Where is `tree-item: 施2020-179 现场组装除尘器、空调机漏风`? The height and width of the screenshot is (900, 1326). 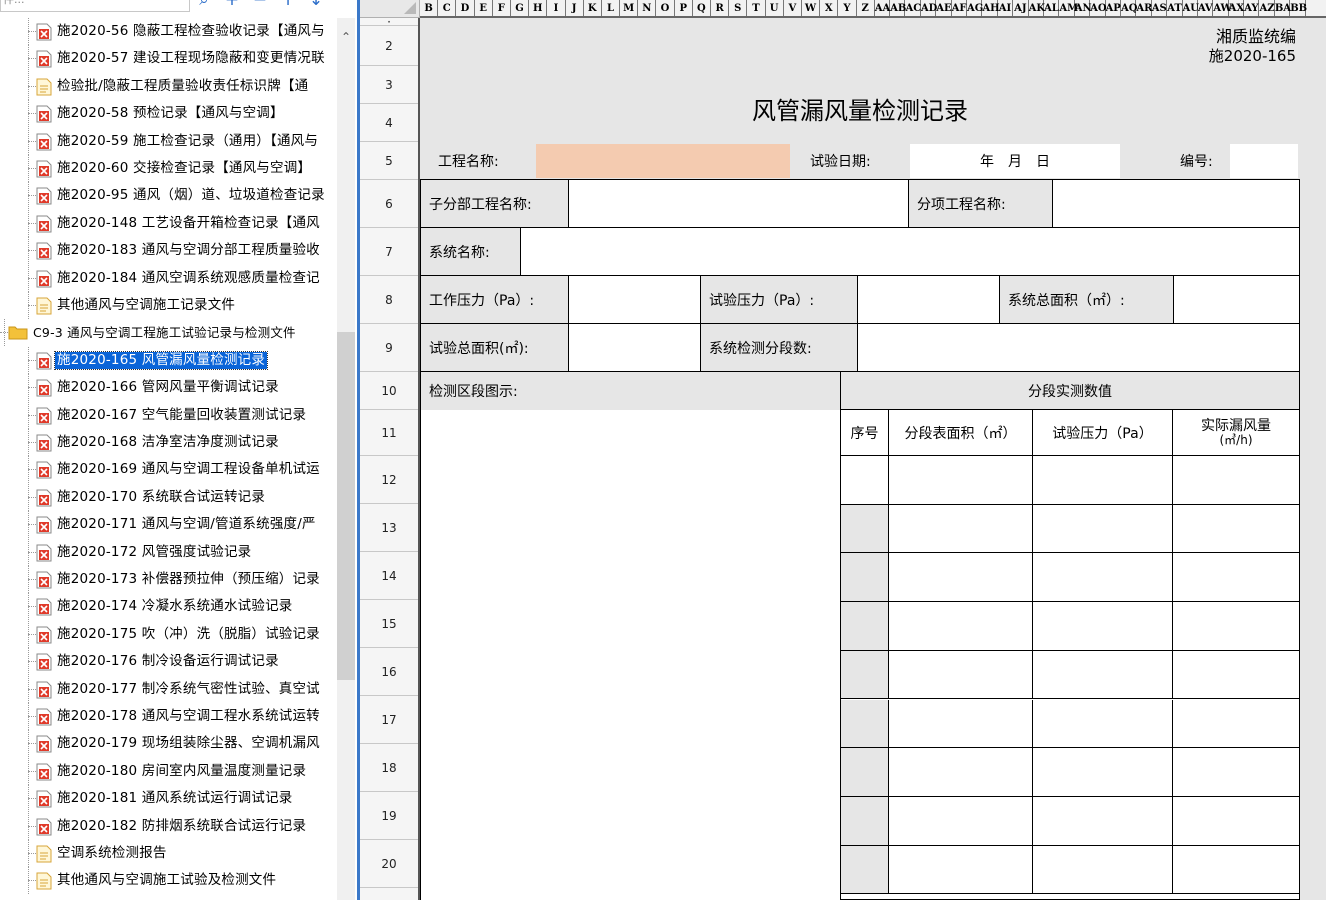 tree-item: 施2020-179 现场组装除尘器、空调机漏风 is located at coordinates (168, 744).